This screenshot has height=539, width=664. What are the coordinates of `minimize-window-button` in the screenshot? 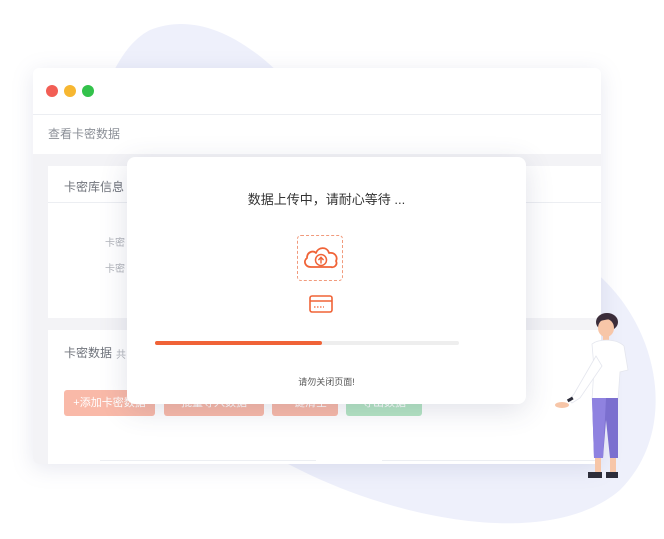 It's located at (70, 91).